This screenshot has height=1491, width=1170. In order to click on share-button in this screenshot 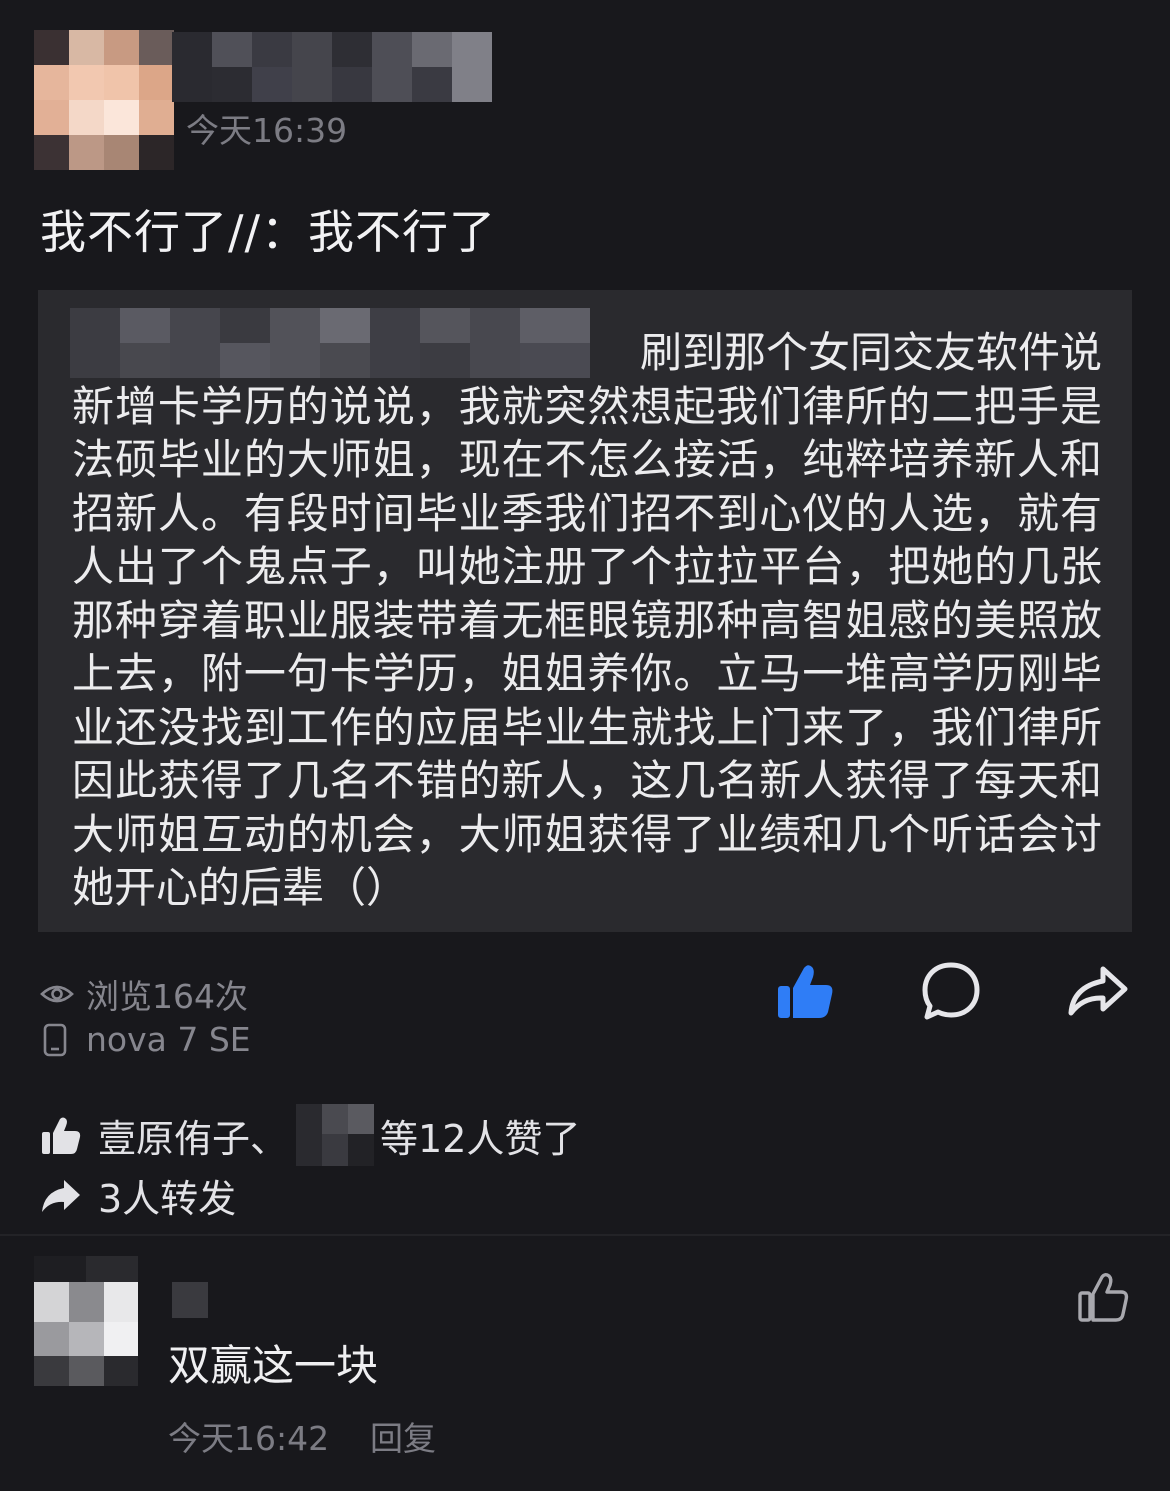, I will do `click(1097, 991)`.